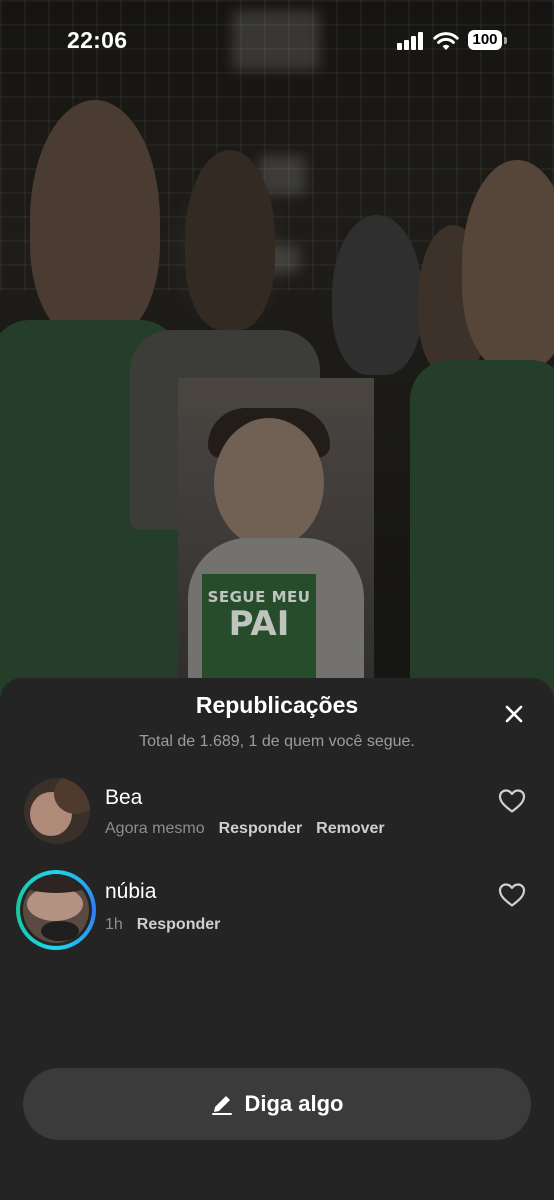 This screenshot has height=1200, width=554. I want to click on status-bar: 22:06 100, so click(277, 41).